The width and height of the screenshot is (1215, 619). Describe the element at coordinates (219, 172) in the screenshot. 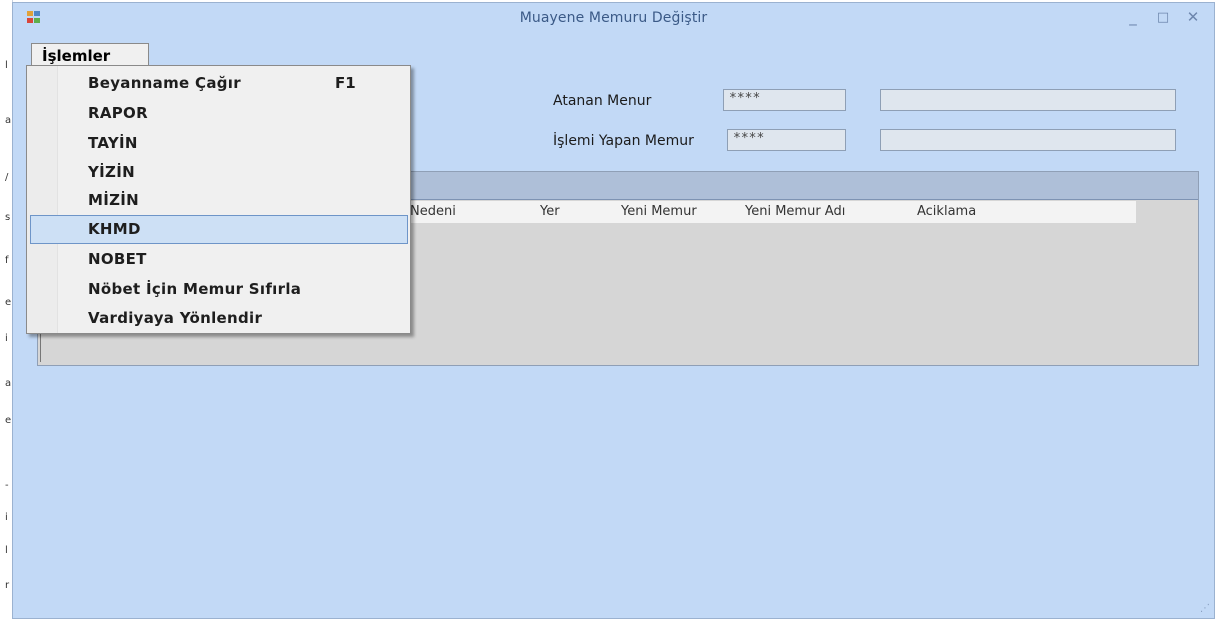

I see `menu-item-yizin: YİZİN` at that location.